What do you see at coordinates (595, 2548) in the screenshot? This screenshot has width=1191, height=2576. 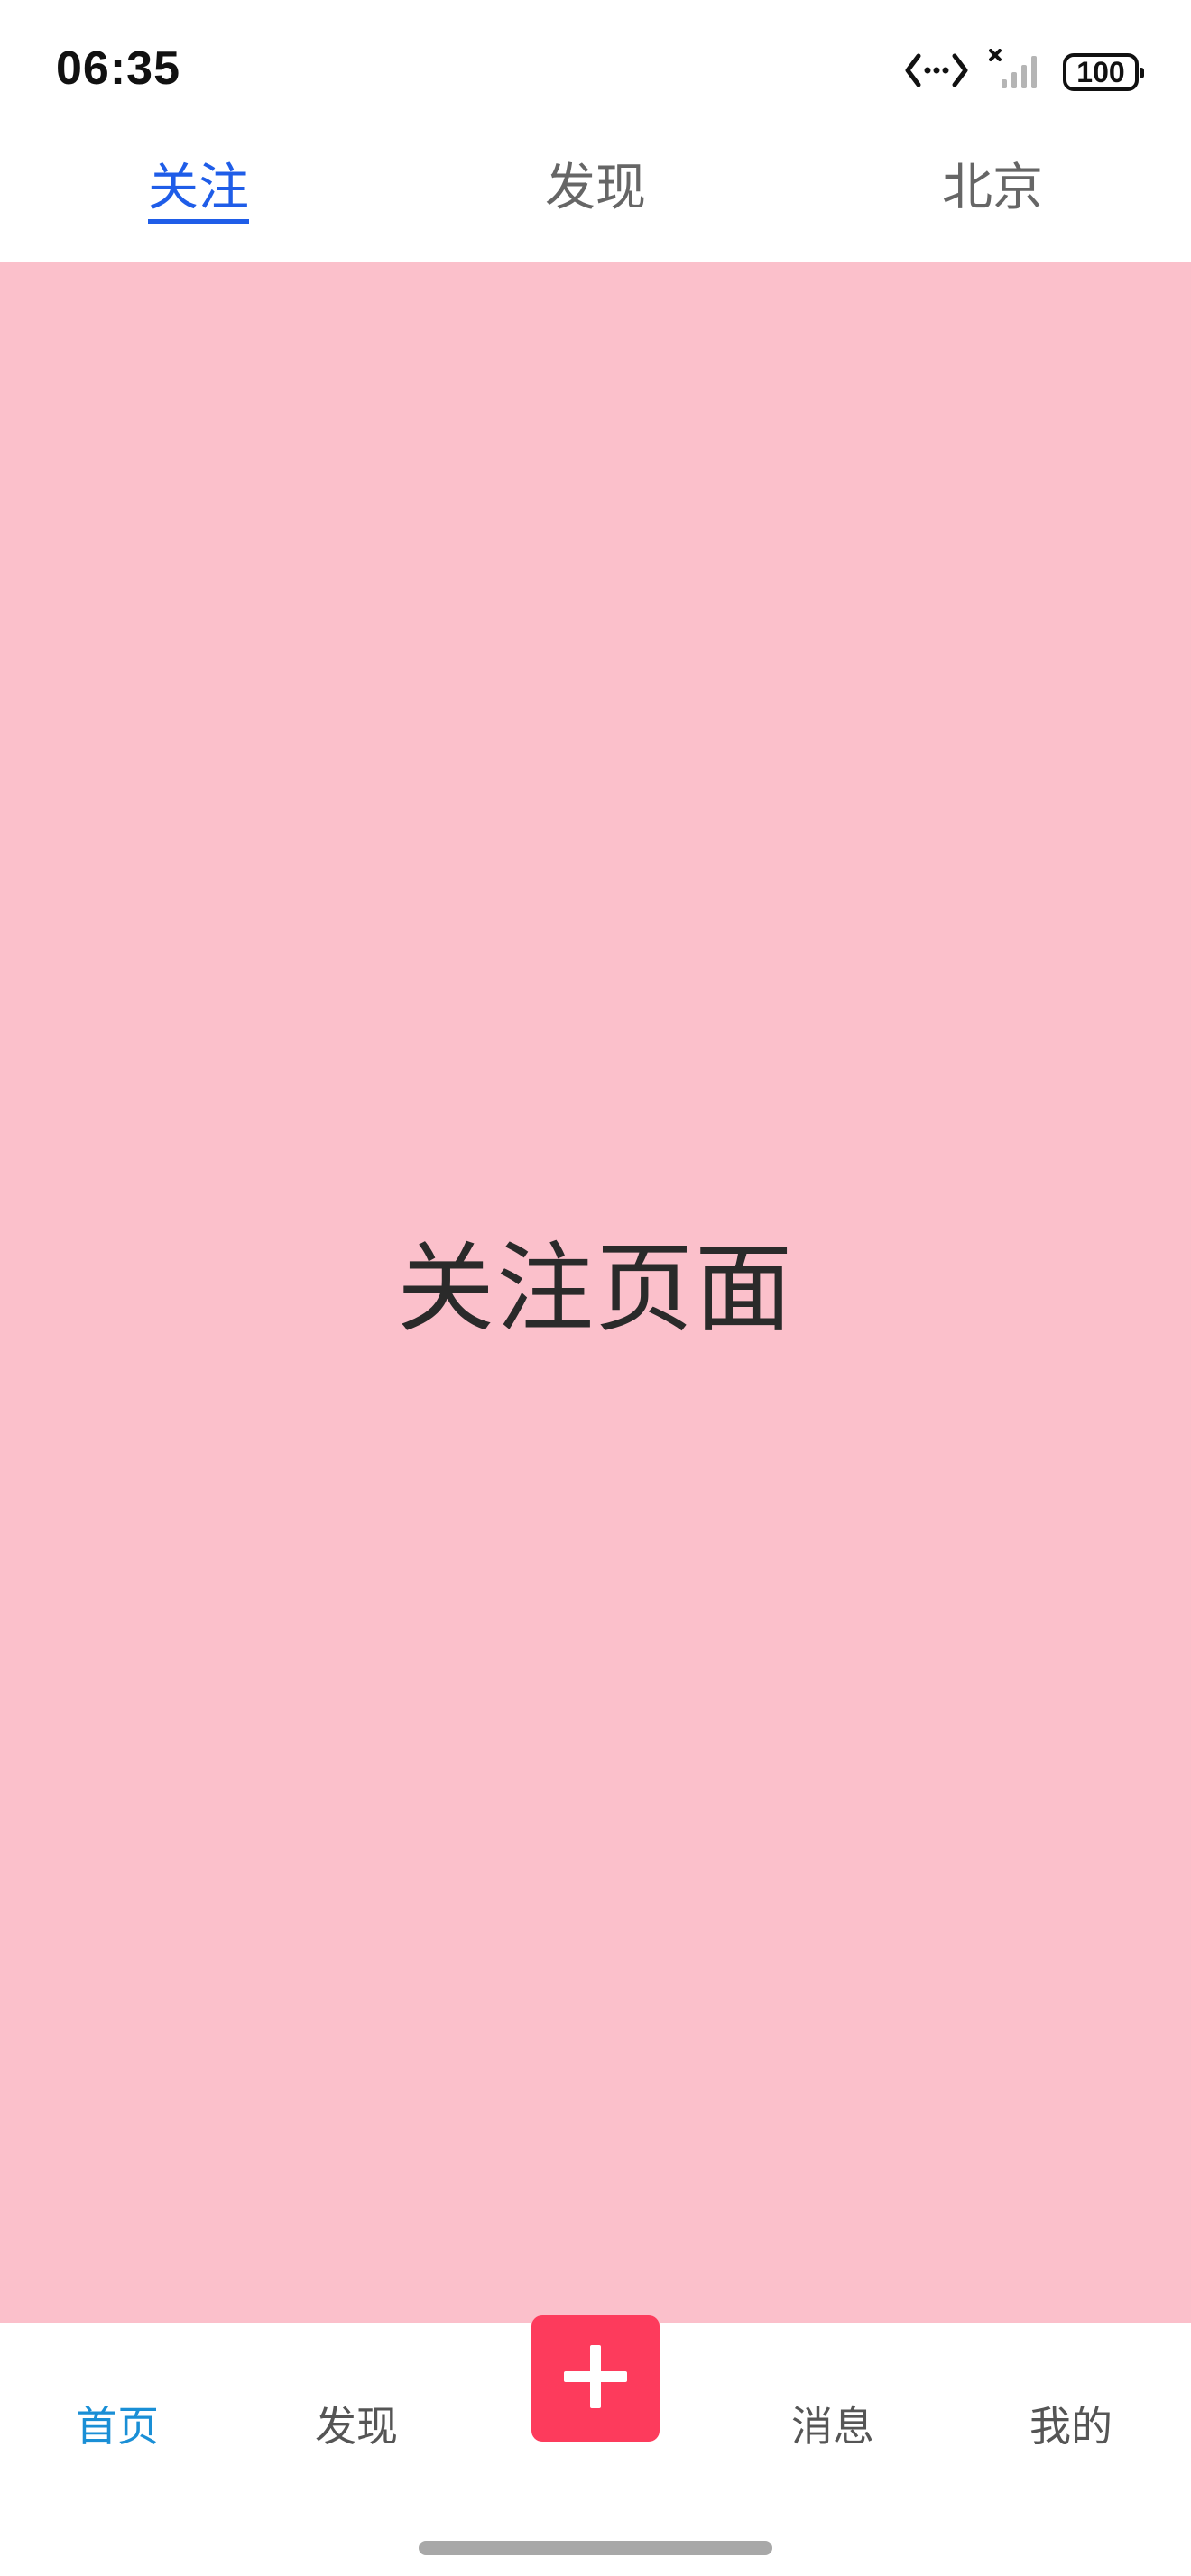 I see `home-indicator` at bounding box center [595, 2548].